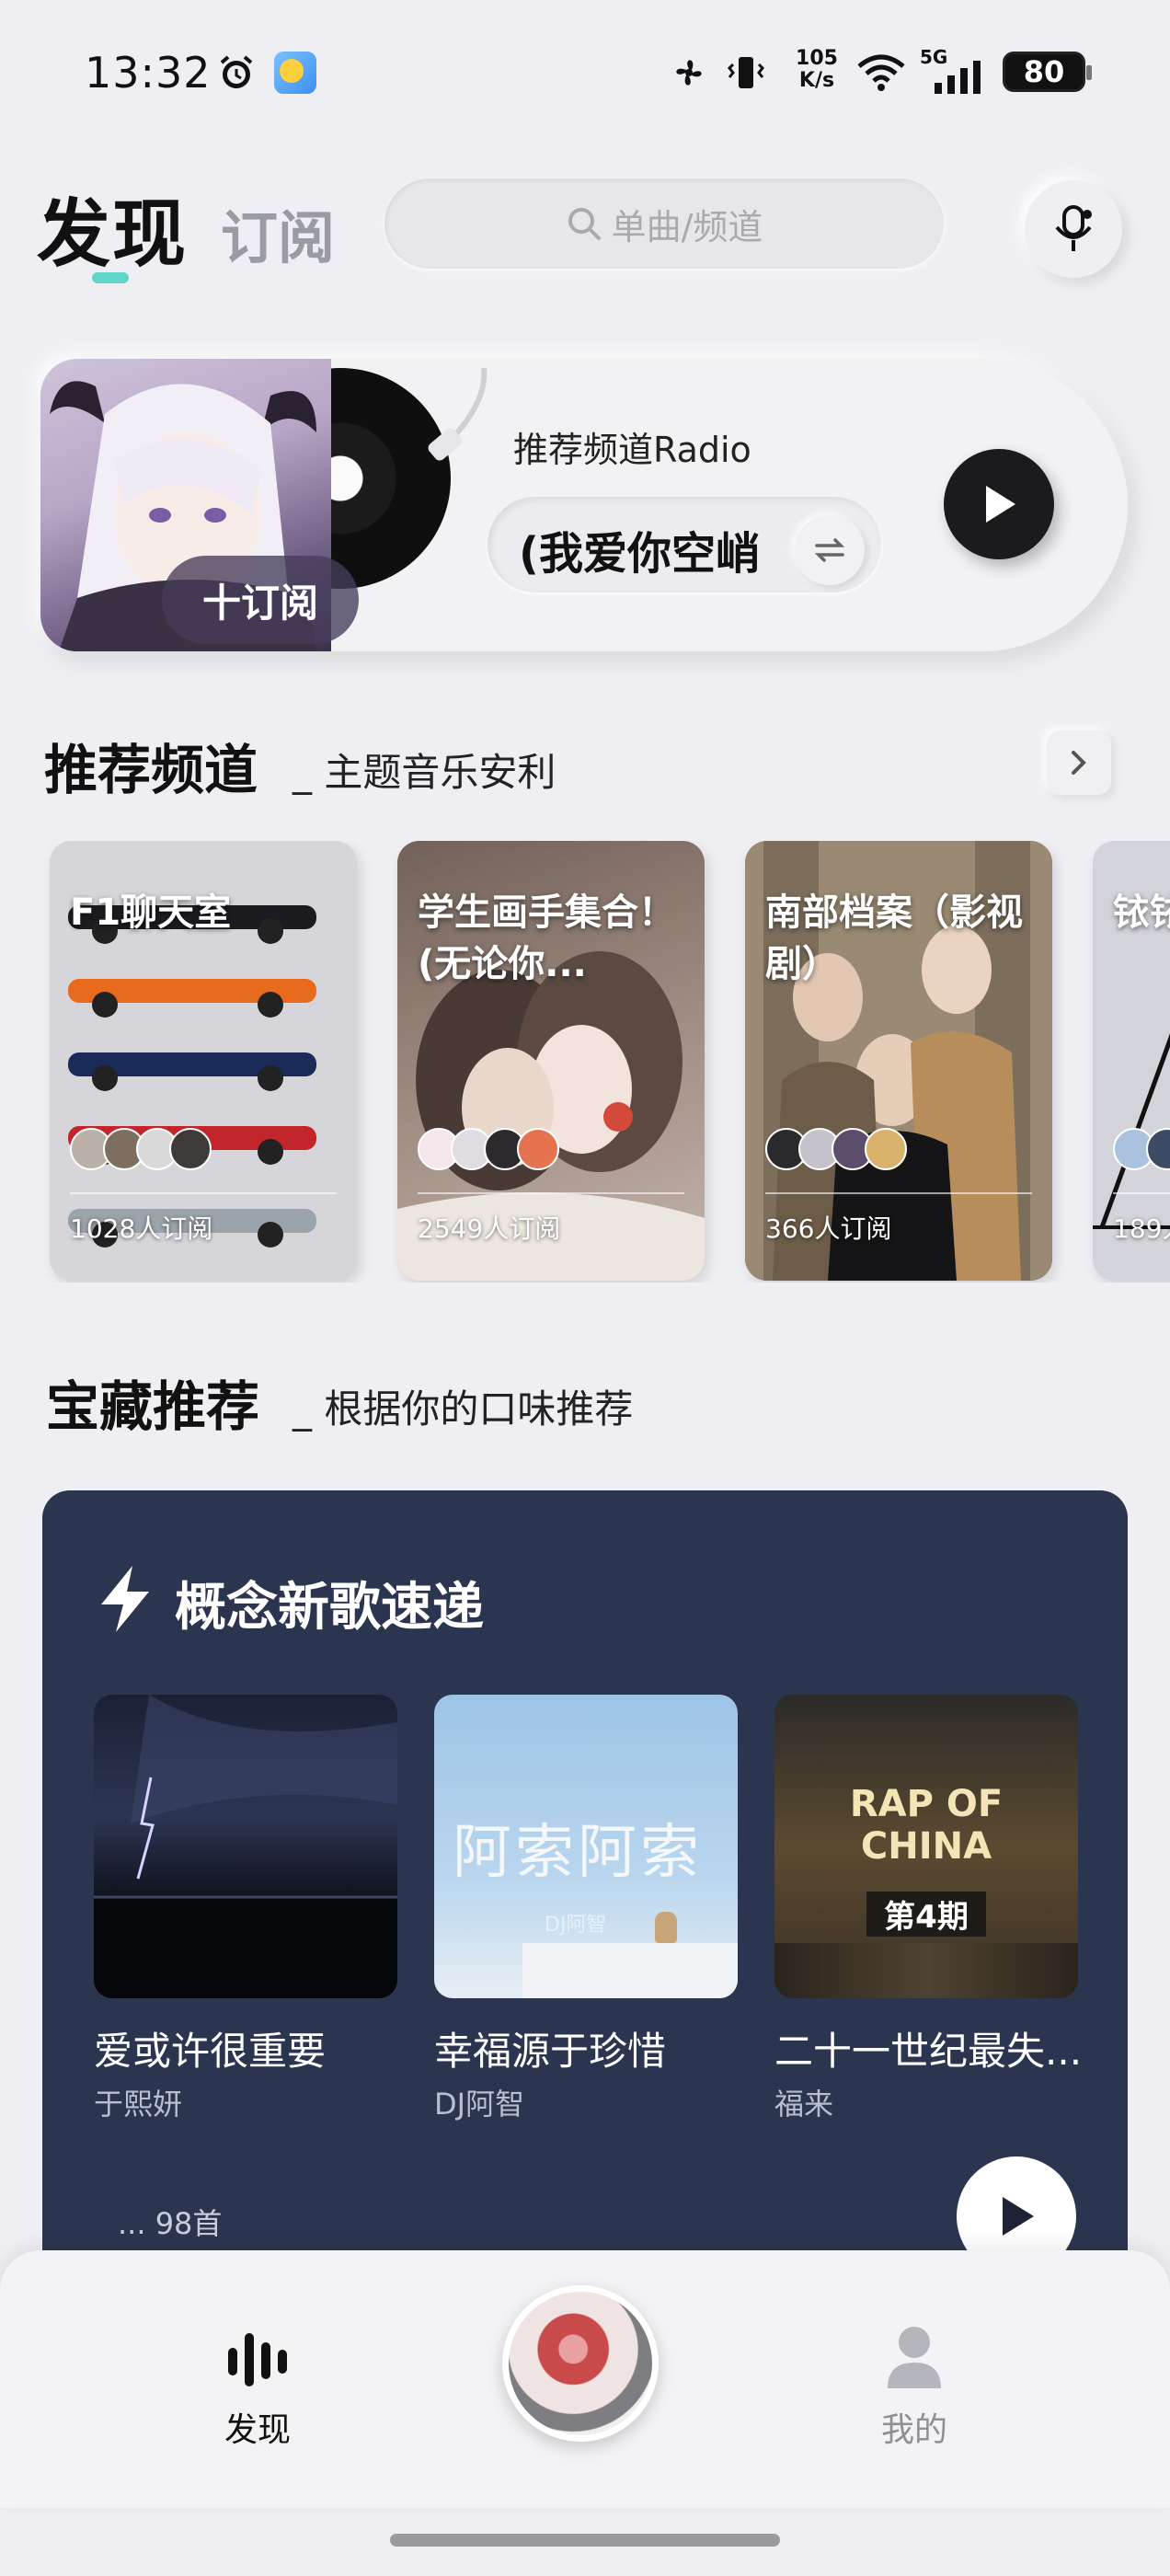 The height and width of the screenshot is (2576, 1170). Describe the element at coordinates (898, 1061) in the screenshot. I see `channel-card: 南部档案（影视剧） 366人订阅` at that location.